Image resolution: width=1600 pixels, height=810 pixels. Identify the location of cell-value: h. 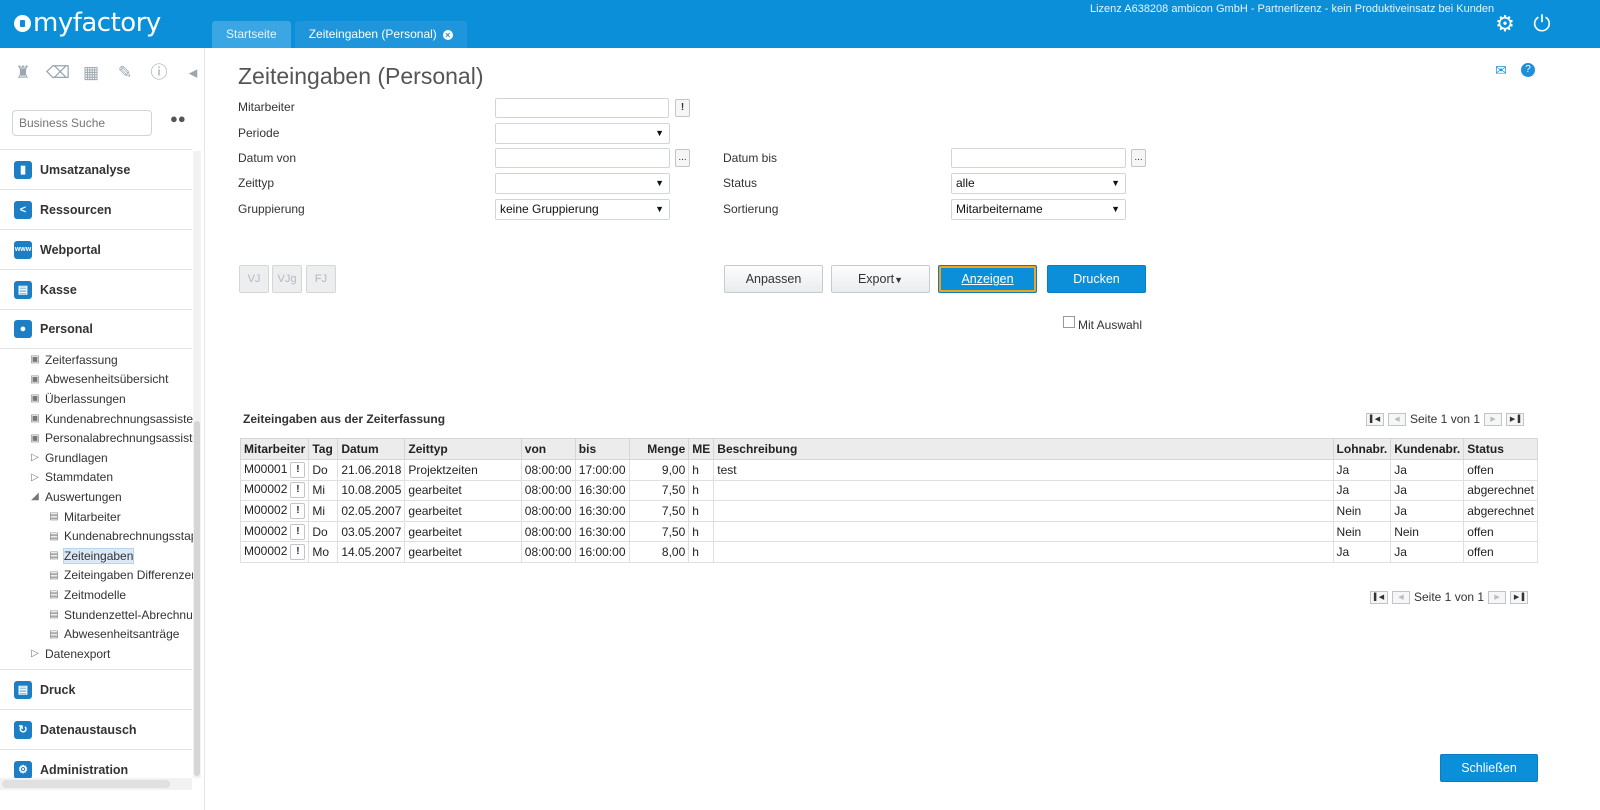
(695, 490).